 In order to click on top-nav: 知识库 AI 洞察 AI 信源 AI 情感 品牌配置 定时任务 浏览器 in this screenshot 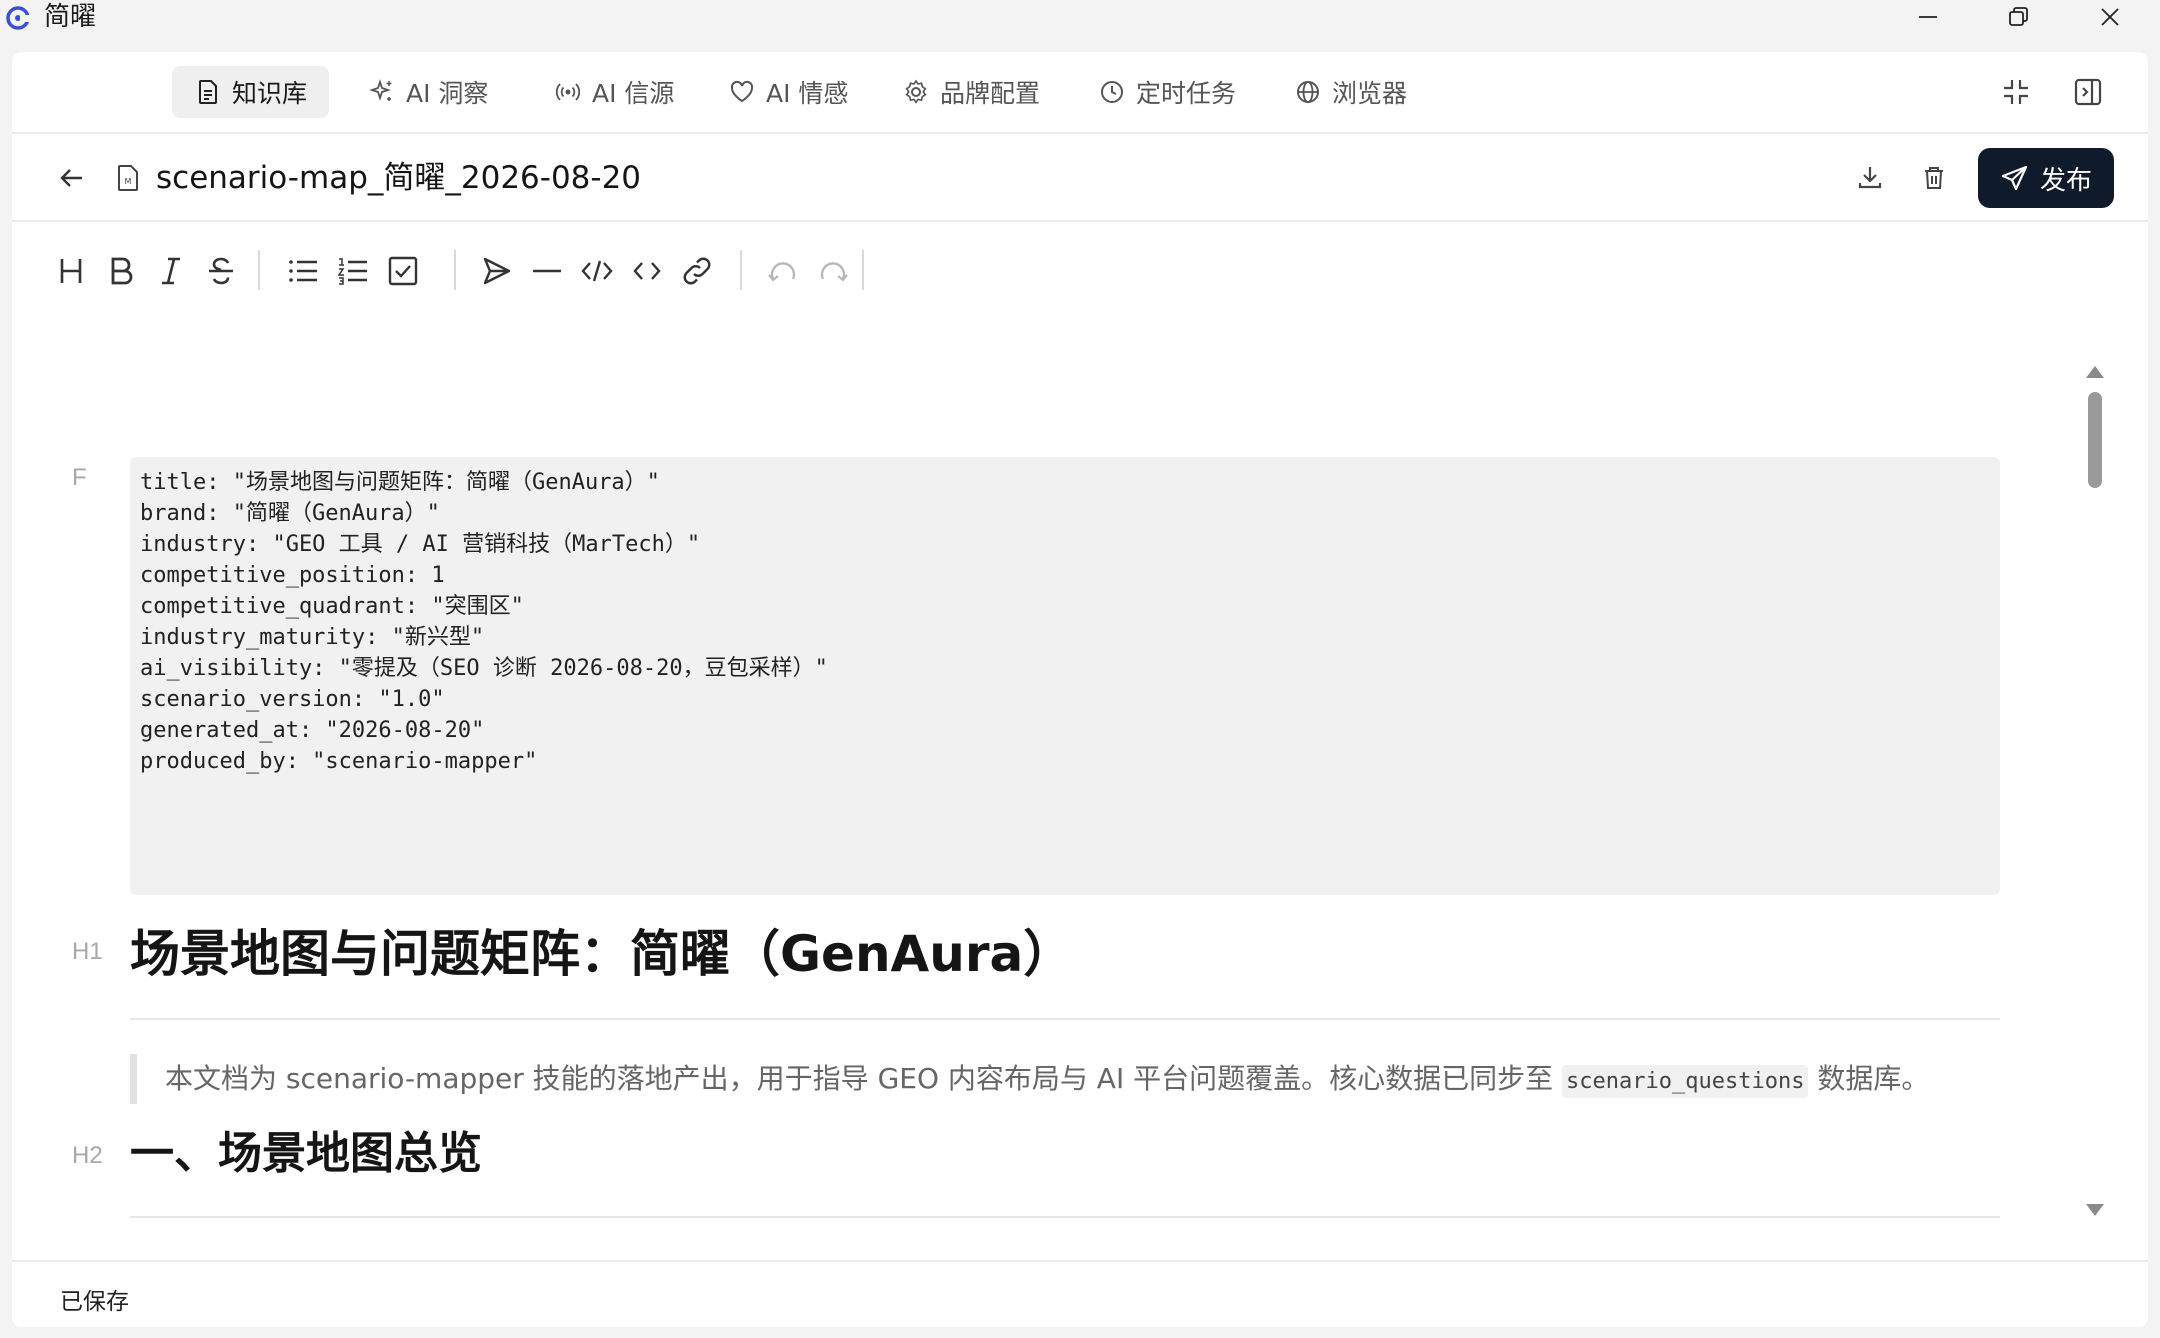, I will do `click(1080, 93)`.